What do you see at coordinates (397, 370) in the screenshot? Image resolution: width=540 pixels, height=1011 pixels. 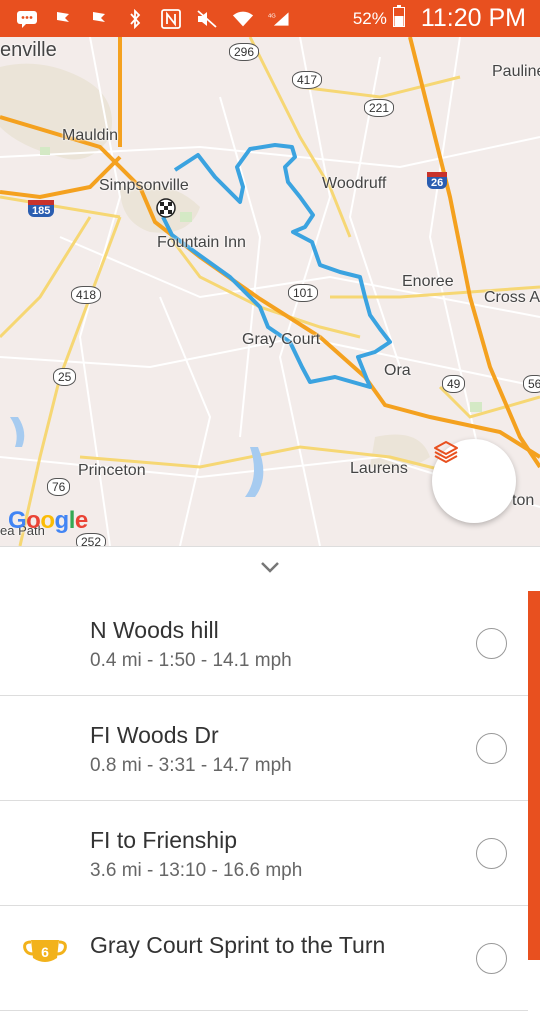 I see `place-label: Ora` at bounding box center [397, 370].